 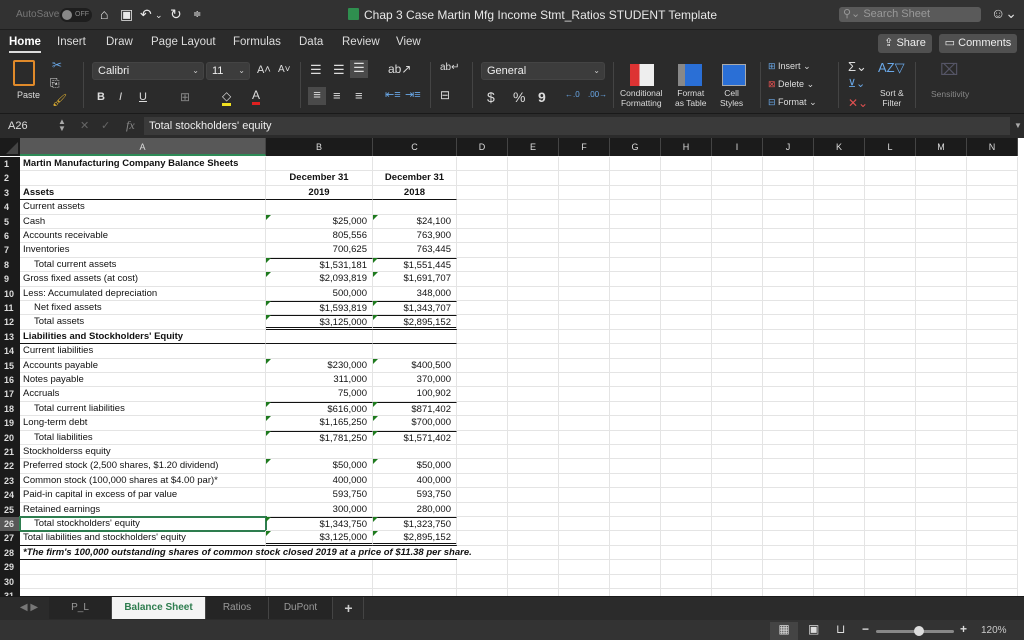 What do you see at coordinates (143, 423) in the screenshot?
I see `cell-a19: Long-term debt` at bounding box center [143, 423].